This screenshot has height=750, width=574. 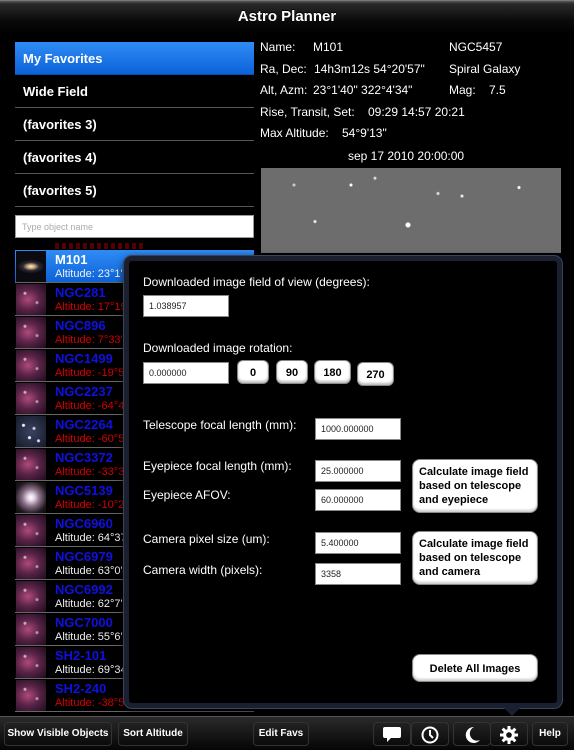 What do you see at coordinates (328, 47) in the screenshot?
I see `name-value: M101` at bounding box center [328, 47].